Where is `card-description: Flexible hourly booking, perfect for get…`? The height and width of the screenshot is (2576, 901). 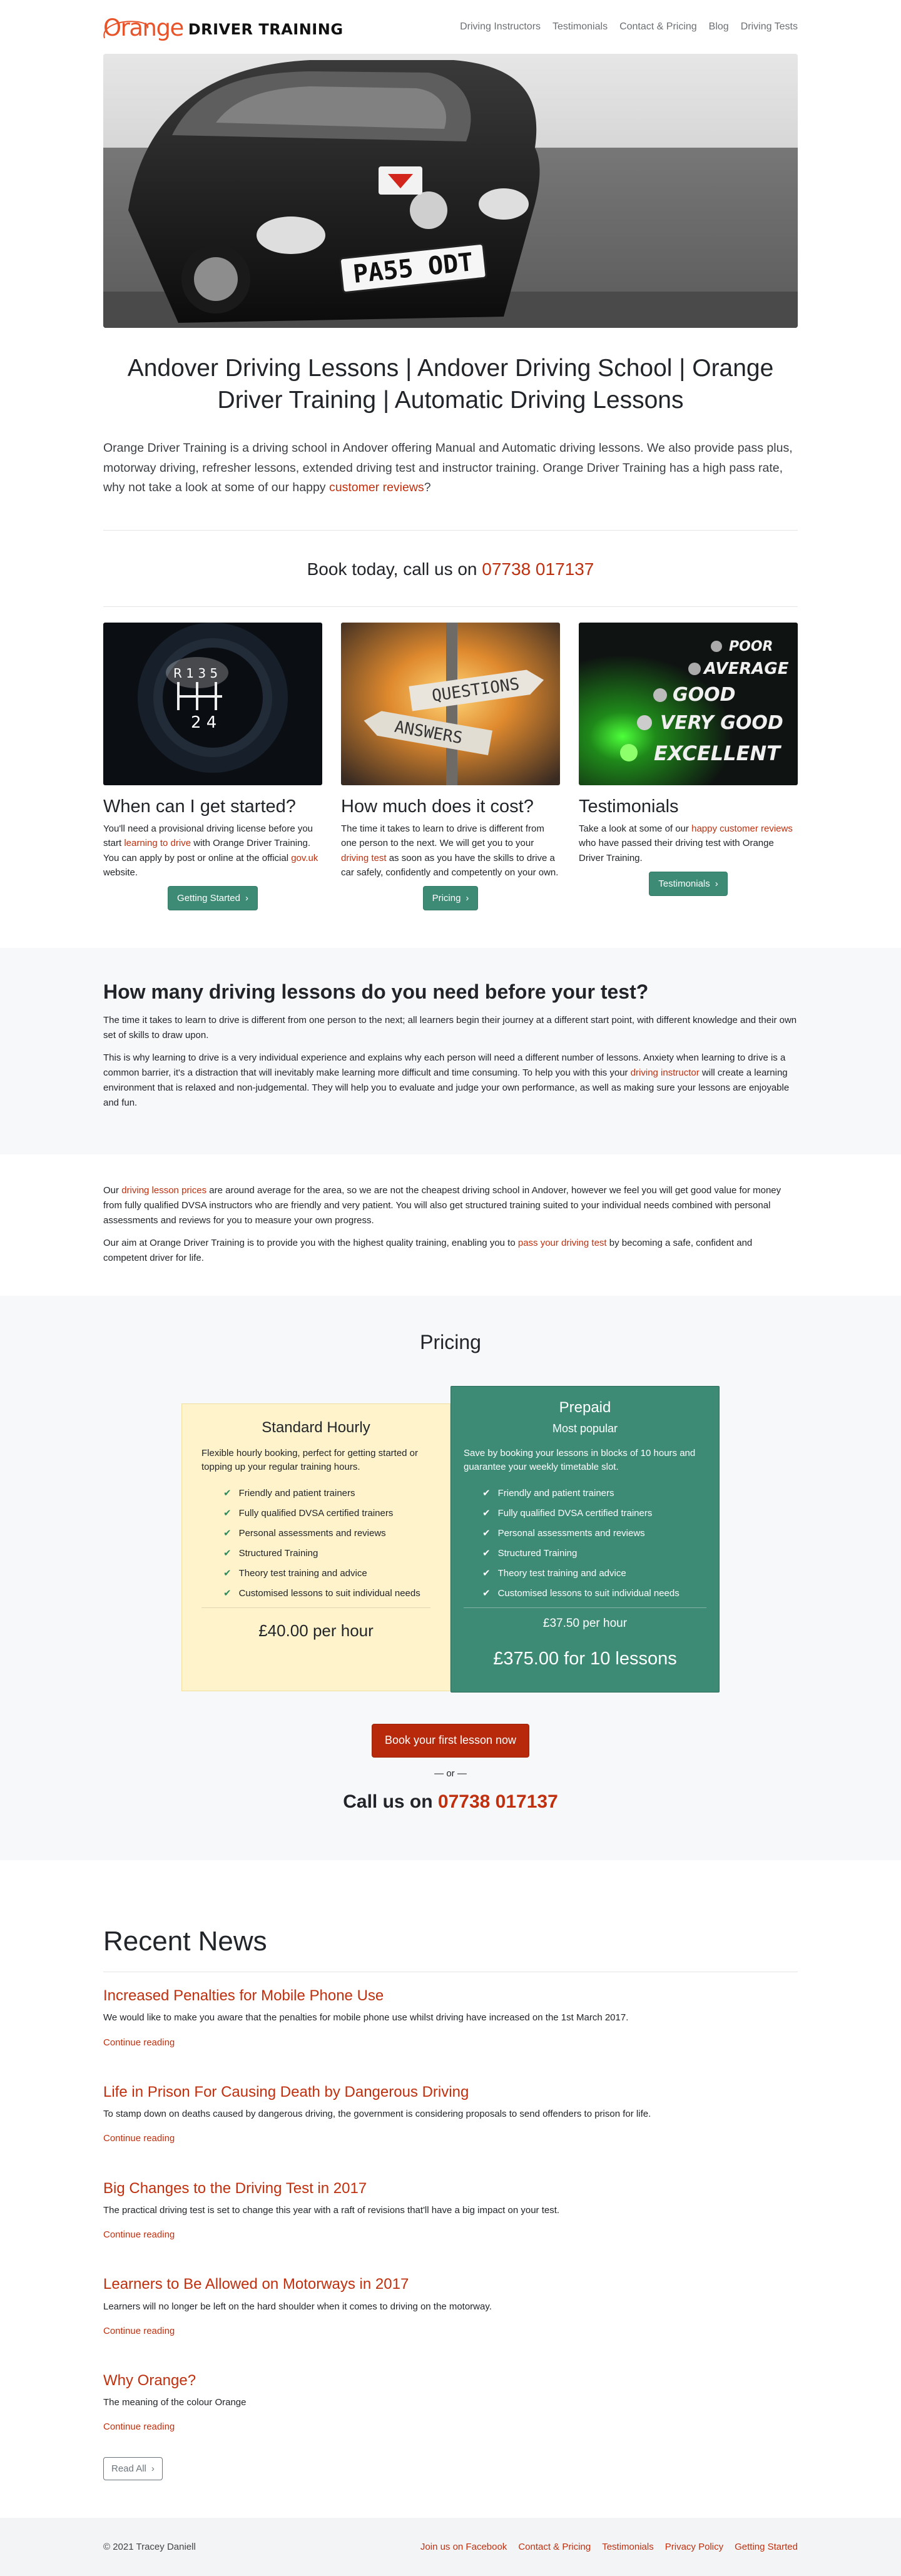
card-description: Flexible hourly booking, perfect for get… is located at coordinates (310, 1460).